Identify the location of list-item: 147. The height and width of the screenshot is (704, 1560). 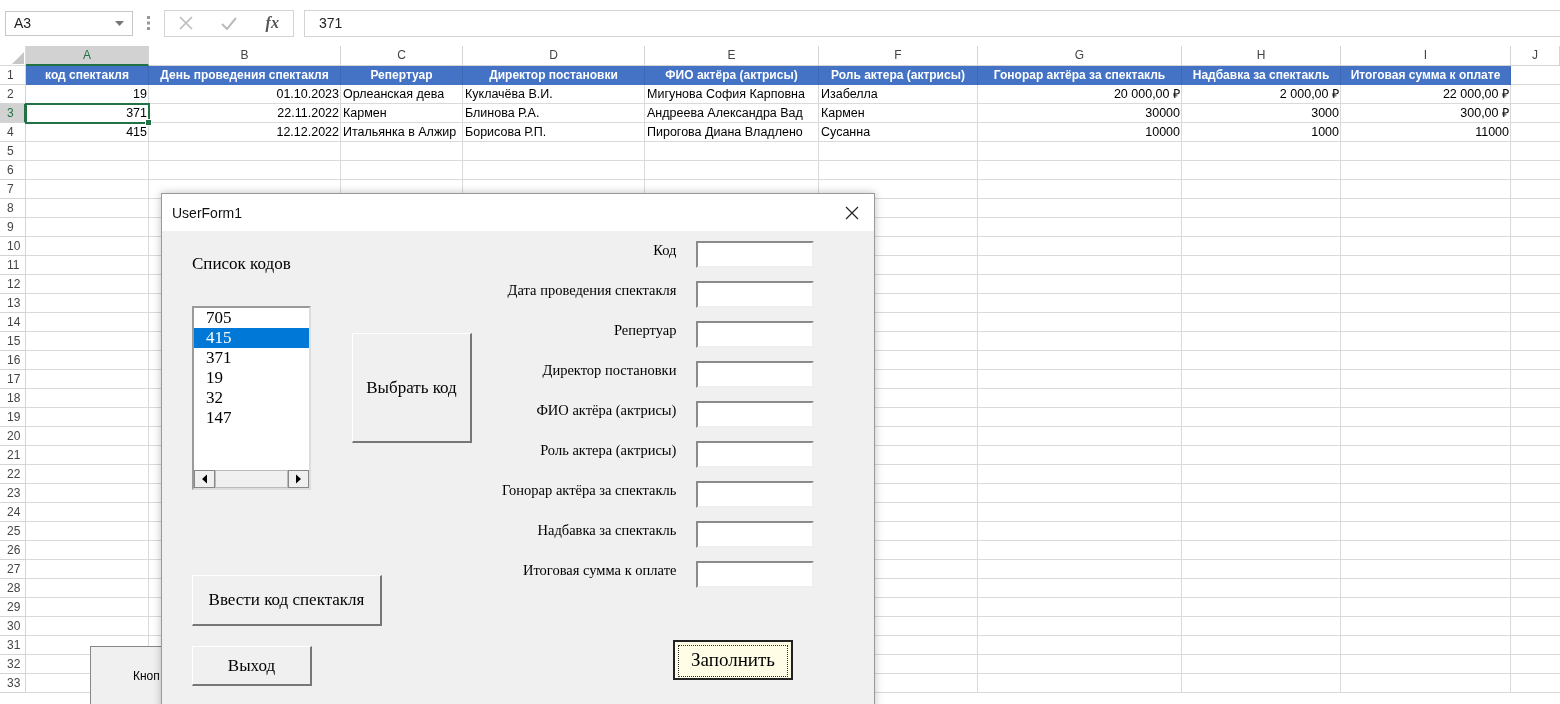
(251, 418).